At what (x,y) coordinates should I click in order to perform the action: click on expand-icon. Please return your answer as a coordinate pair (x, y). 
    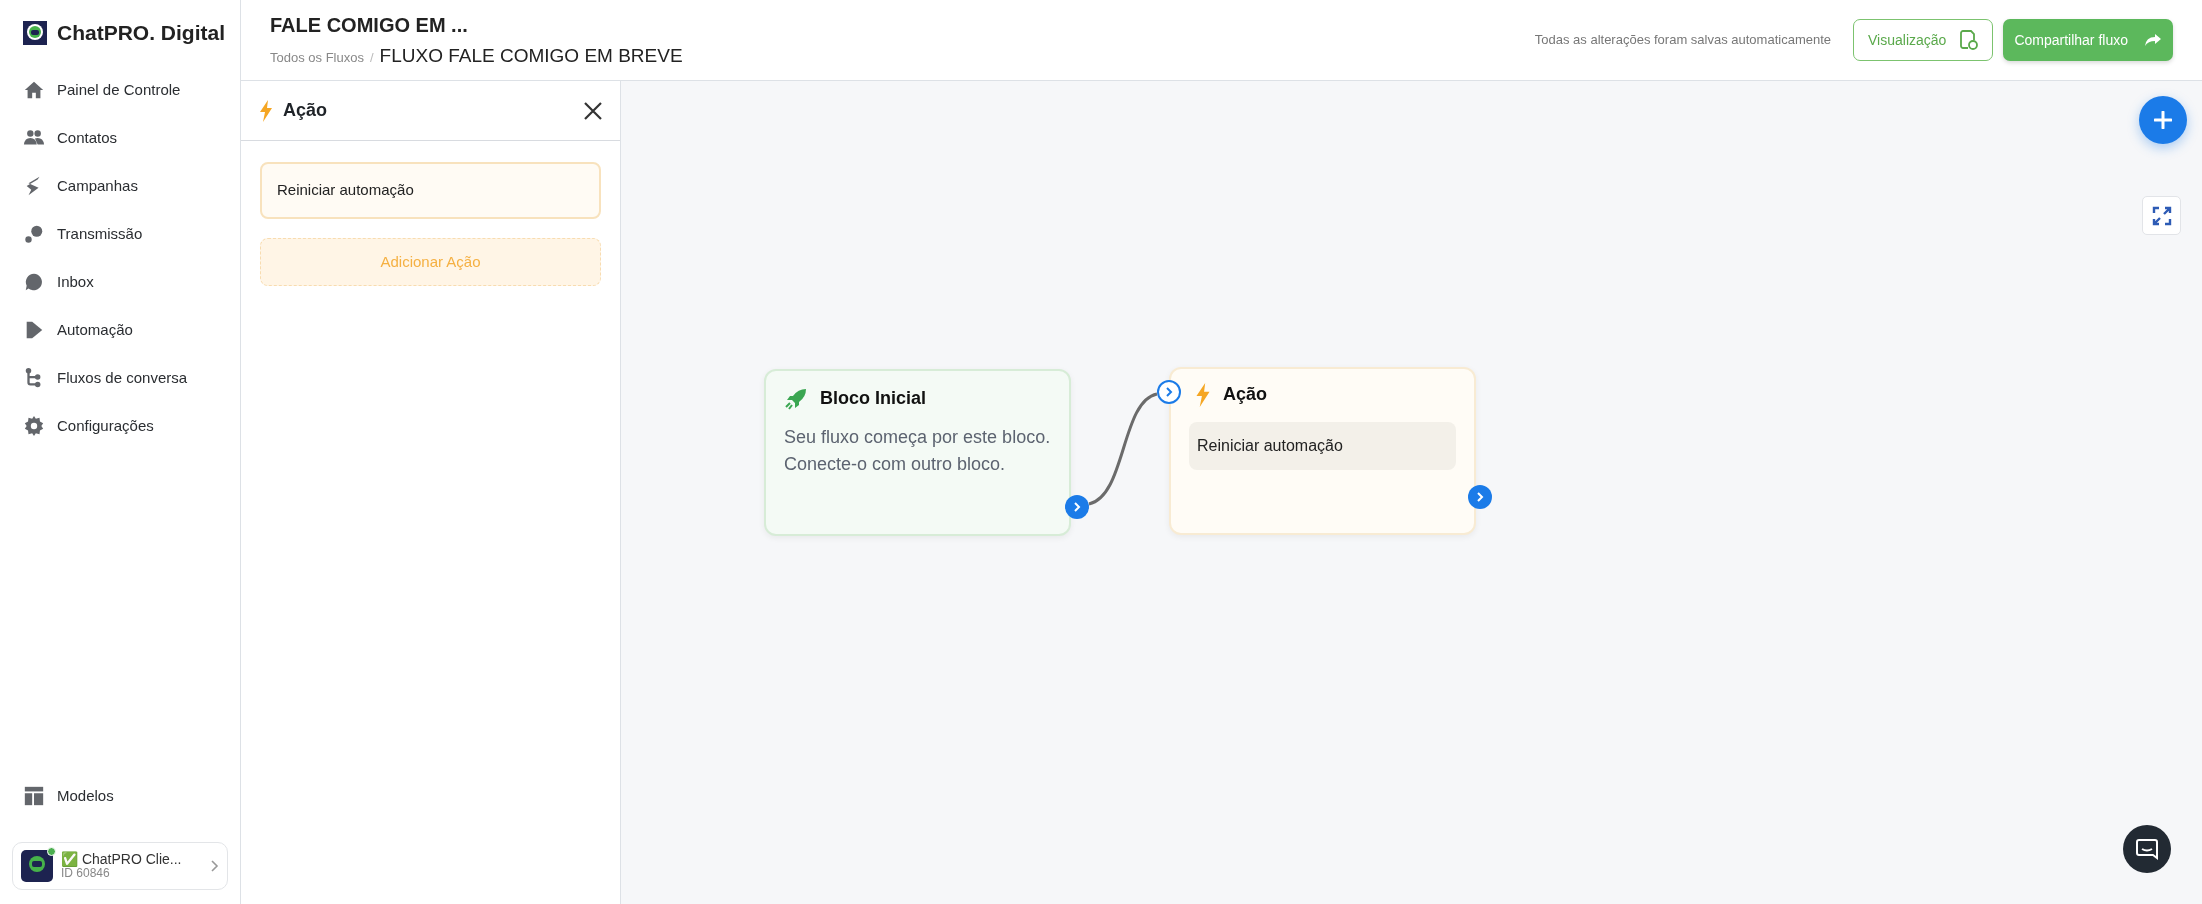
    Looking at the image, I should click on (2161, 215).